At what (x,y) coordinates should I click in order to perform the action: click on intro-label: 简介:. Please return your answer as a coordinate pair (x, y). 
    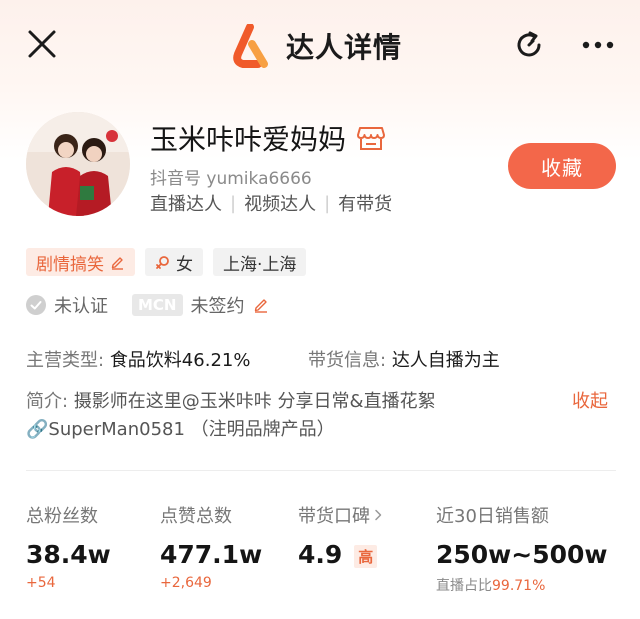
    Looking at the image, I should click on (47, 401).